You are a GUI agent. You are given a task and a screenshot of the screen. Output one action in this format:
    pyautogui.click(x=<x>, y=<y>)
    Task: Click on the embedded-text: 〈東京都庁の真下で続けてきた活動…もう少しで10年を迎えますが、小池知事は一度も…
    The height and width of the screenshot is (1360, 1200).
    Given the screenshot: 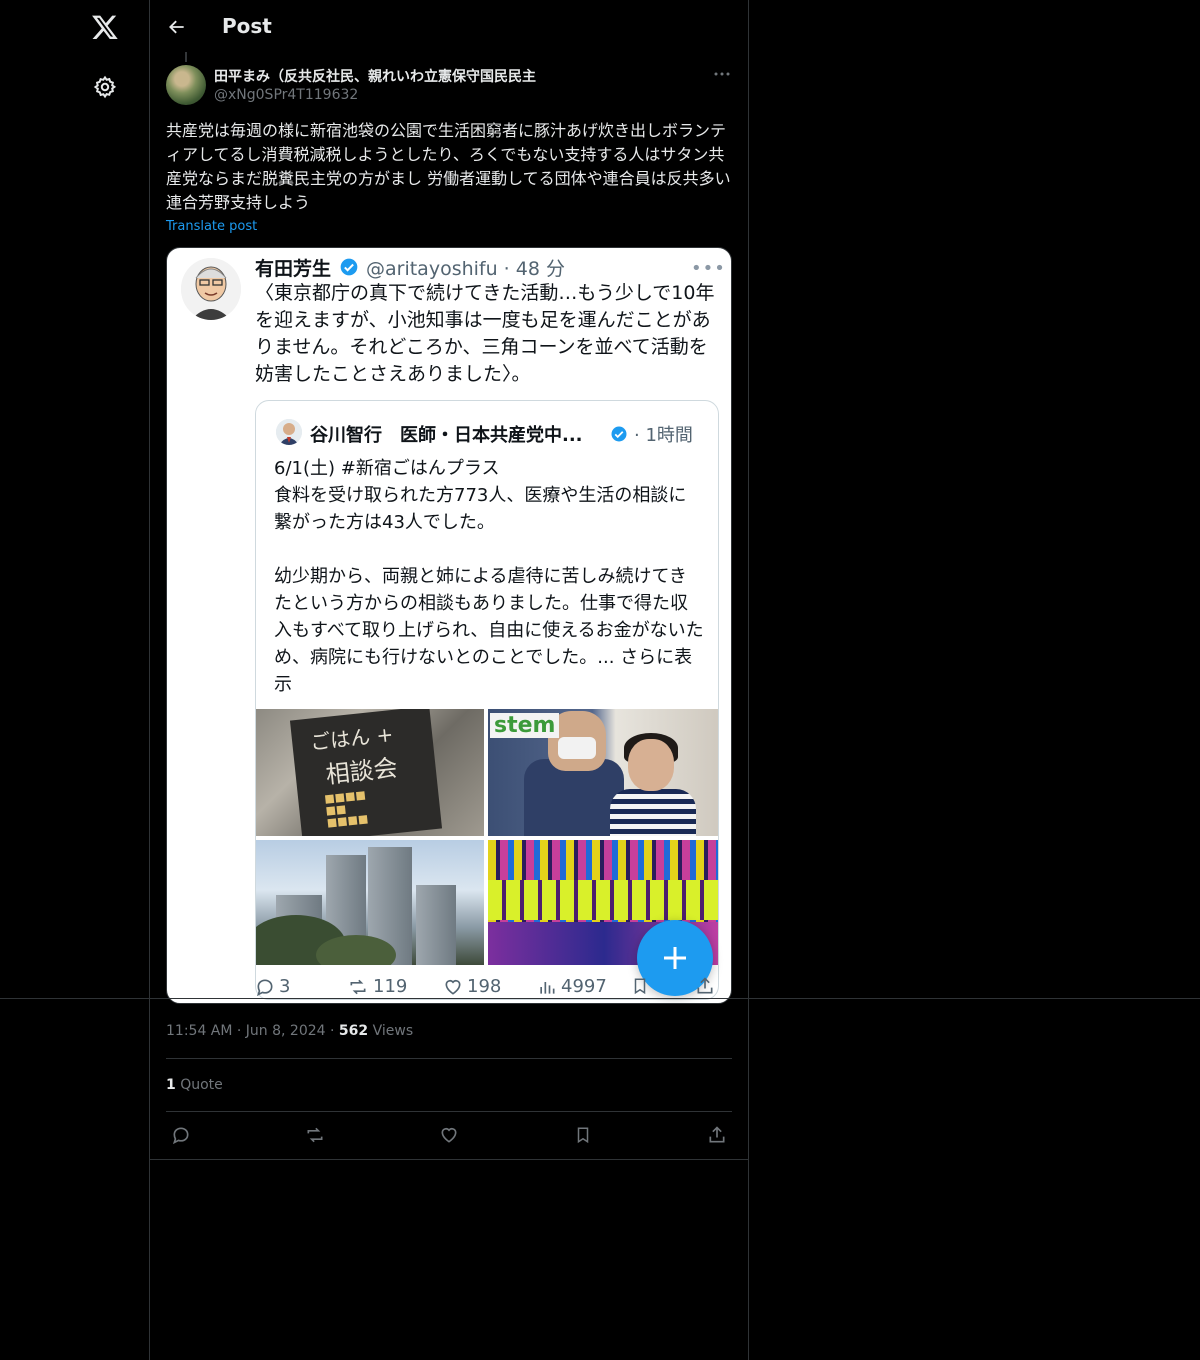 What is the action you would take?
    pyautogui.click(x=485, y=333)
    